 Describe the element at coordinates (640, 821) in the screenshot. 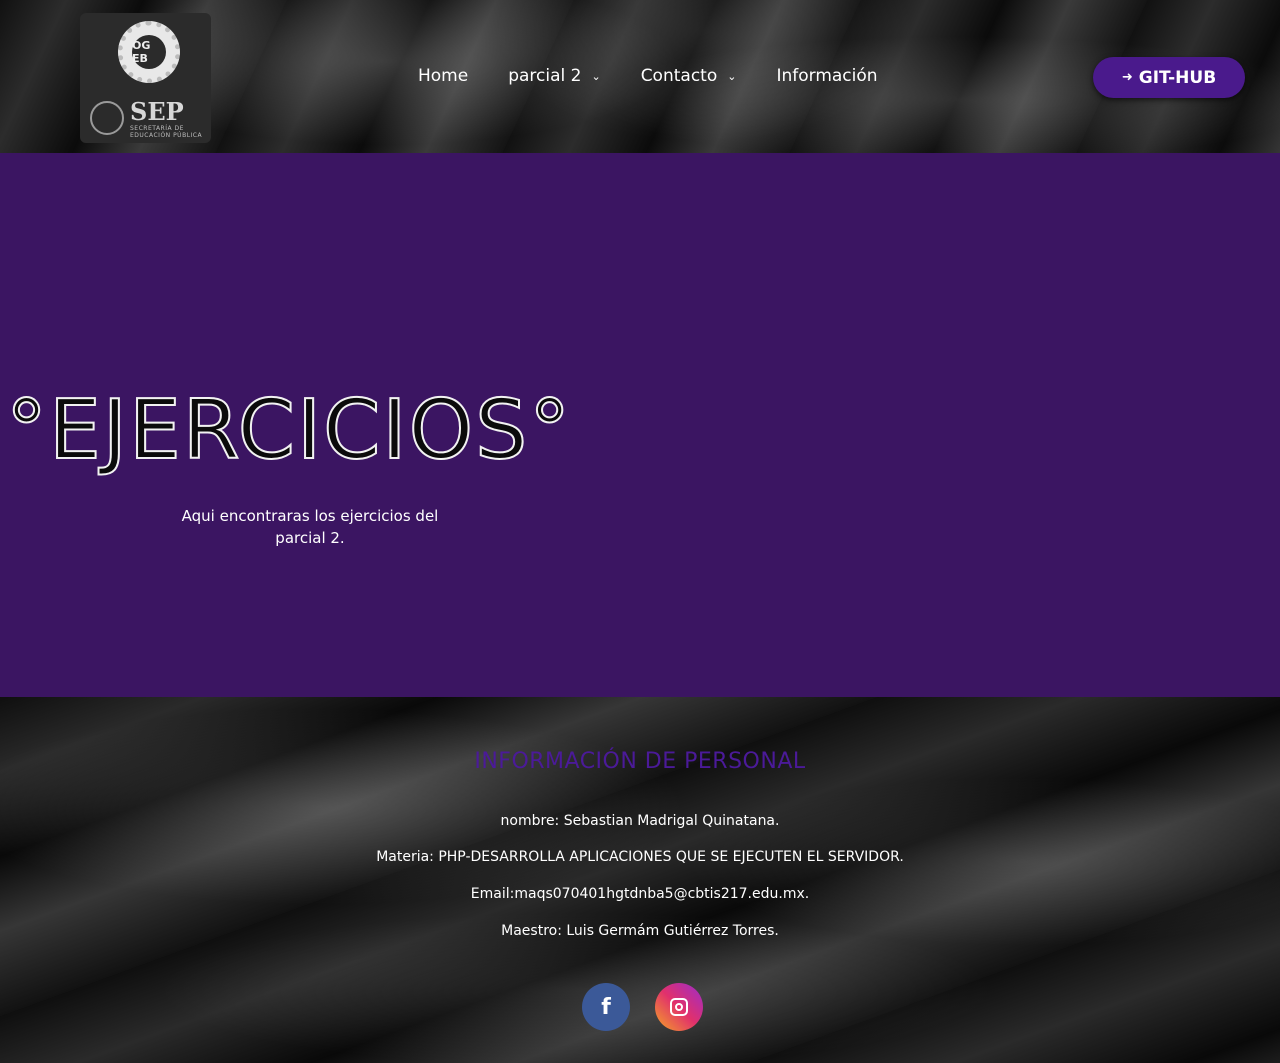

I see `info-name: nombre: Sebastian Madrigal Quinatana.` at that location.